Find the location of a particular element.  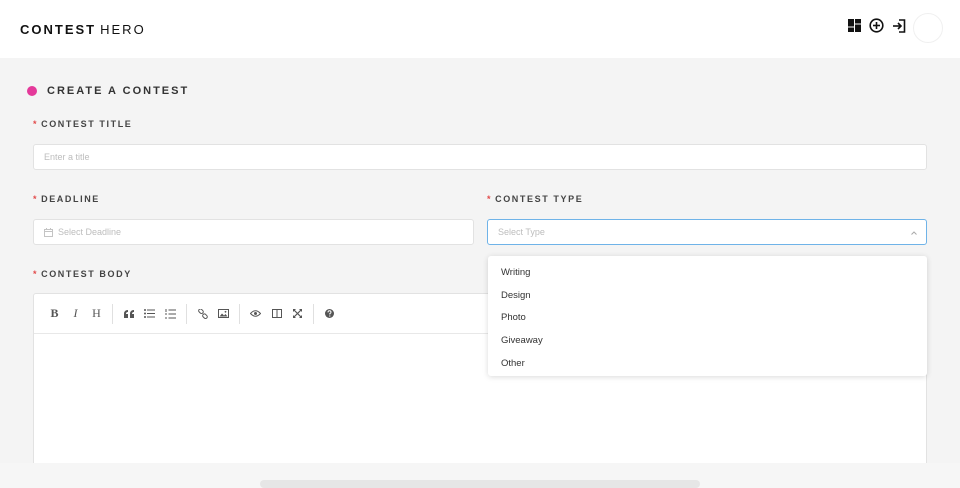

image-icon is located at coordinates (223, 314).